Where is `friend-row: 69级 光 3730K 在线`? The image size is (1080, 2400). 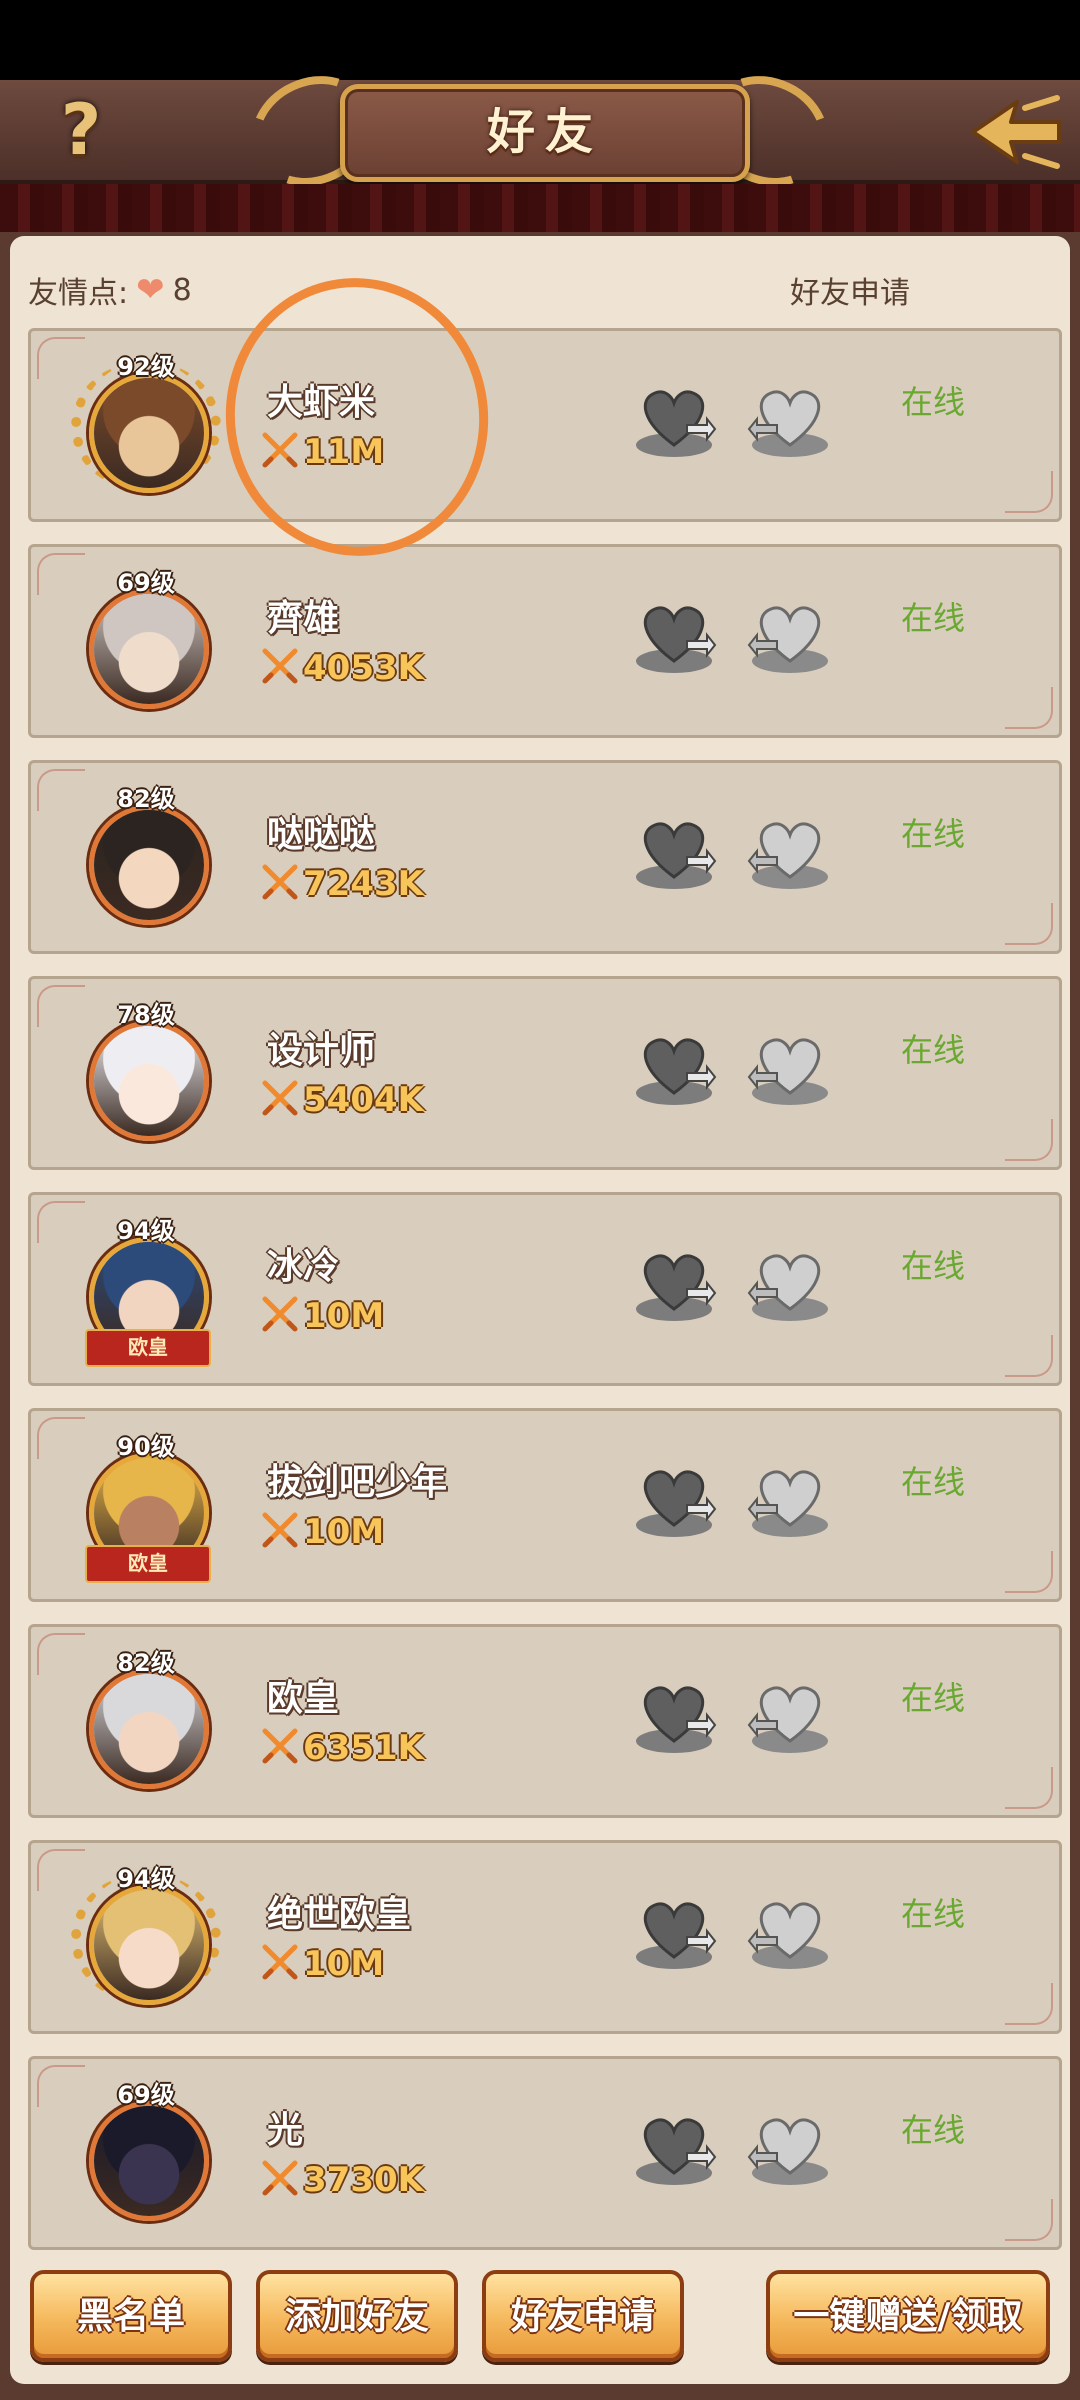 friend-row: 69级 光 3730K 在线 is located at coordinates (545, 2153).